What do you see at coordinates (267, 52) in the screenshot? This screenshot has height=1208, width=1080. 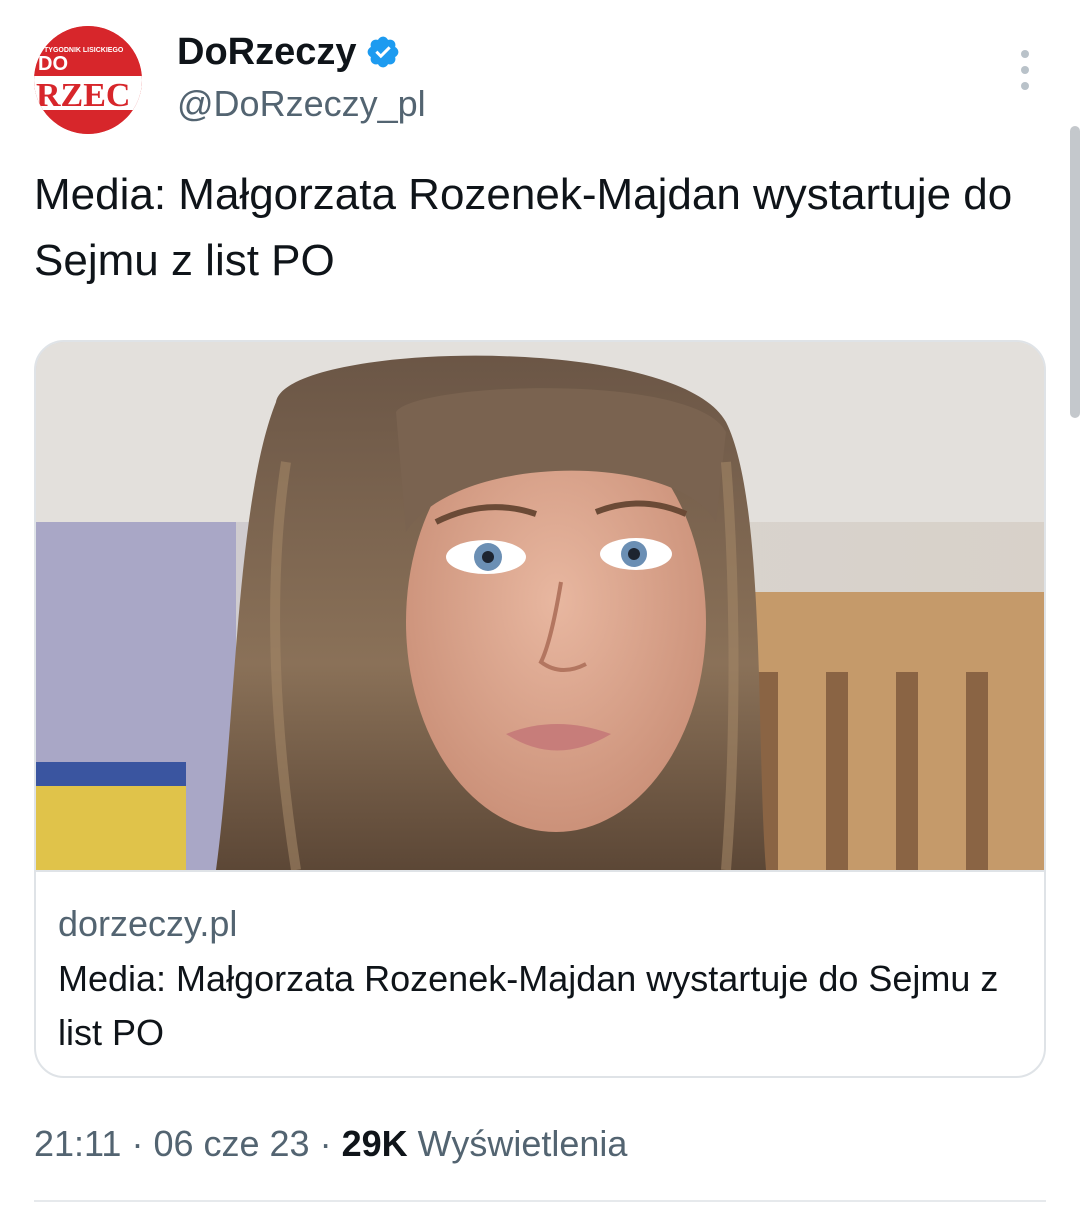 I see `author-display-name: DoRzeczy` at bounding box center [267, 52].